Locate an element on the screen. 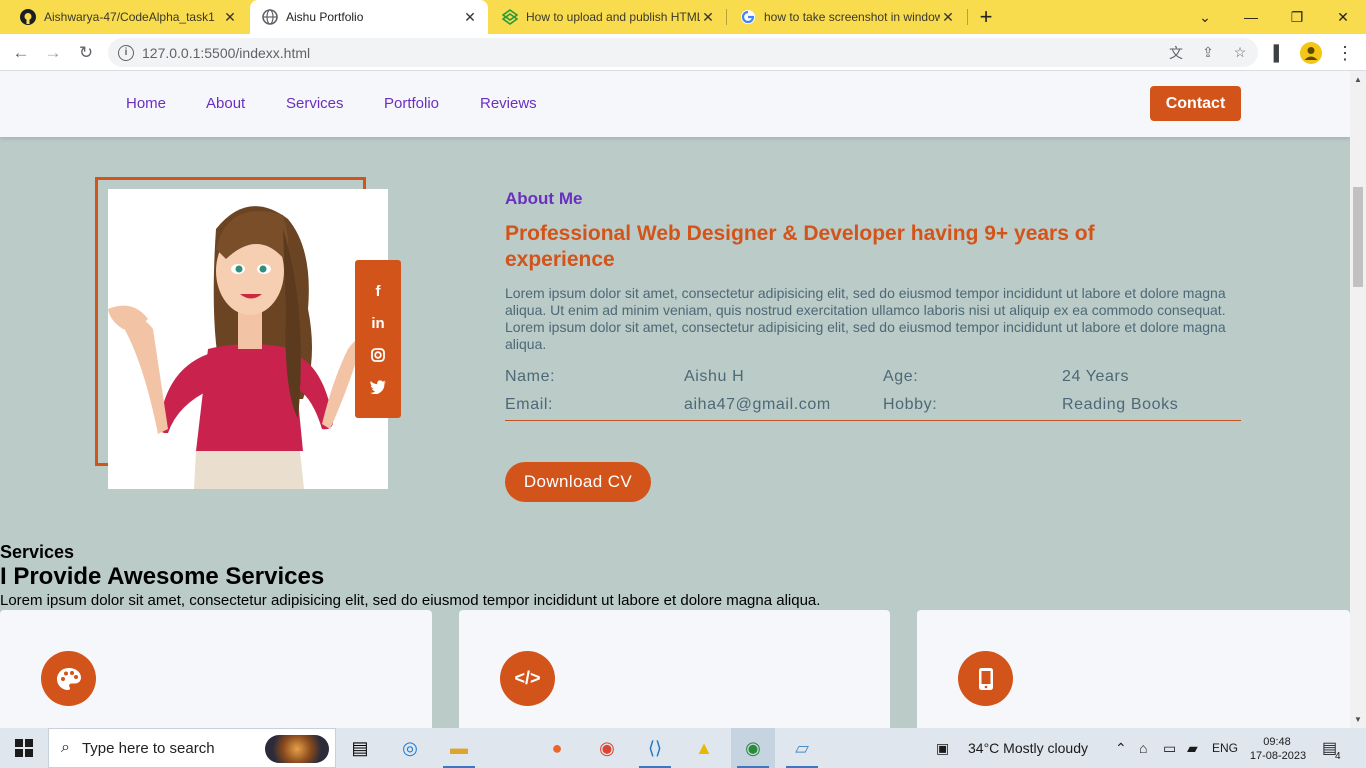  url-text: 127.0.0.1:5500/indexx.html is located at coordinates (226, 53).